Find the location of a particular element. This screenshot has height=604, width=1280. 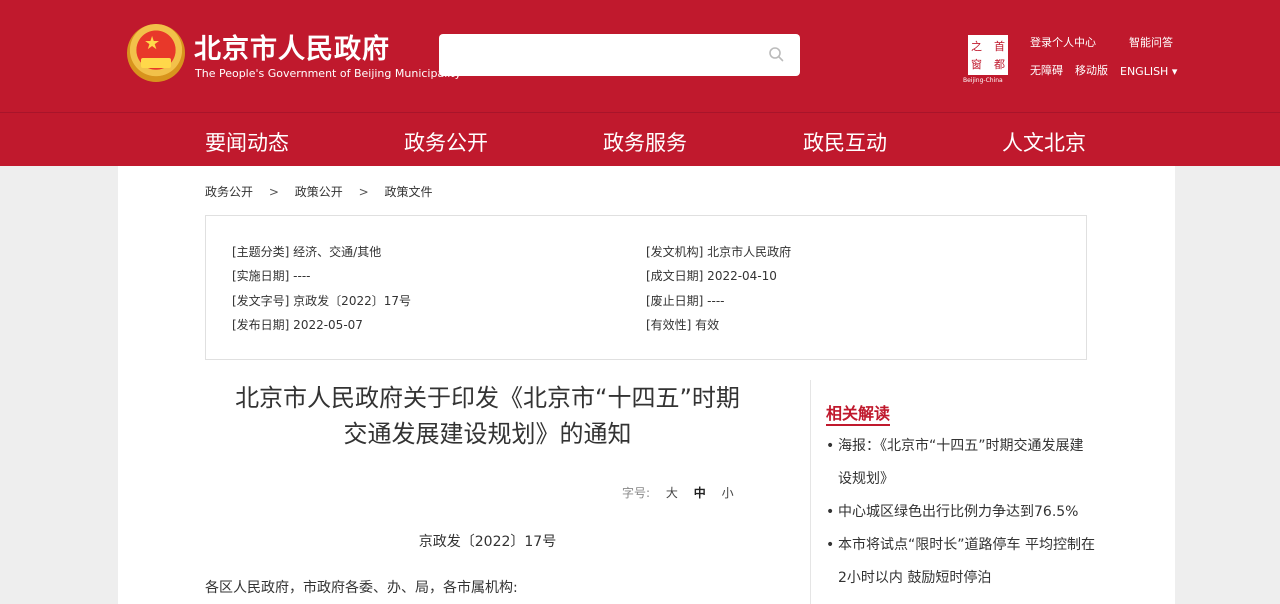

article-title-line: 北京市人民政府关于印发《北京市“十四五”时期 is located at coordinates (487, 398).